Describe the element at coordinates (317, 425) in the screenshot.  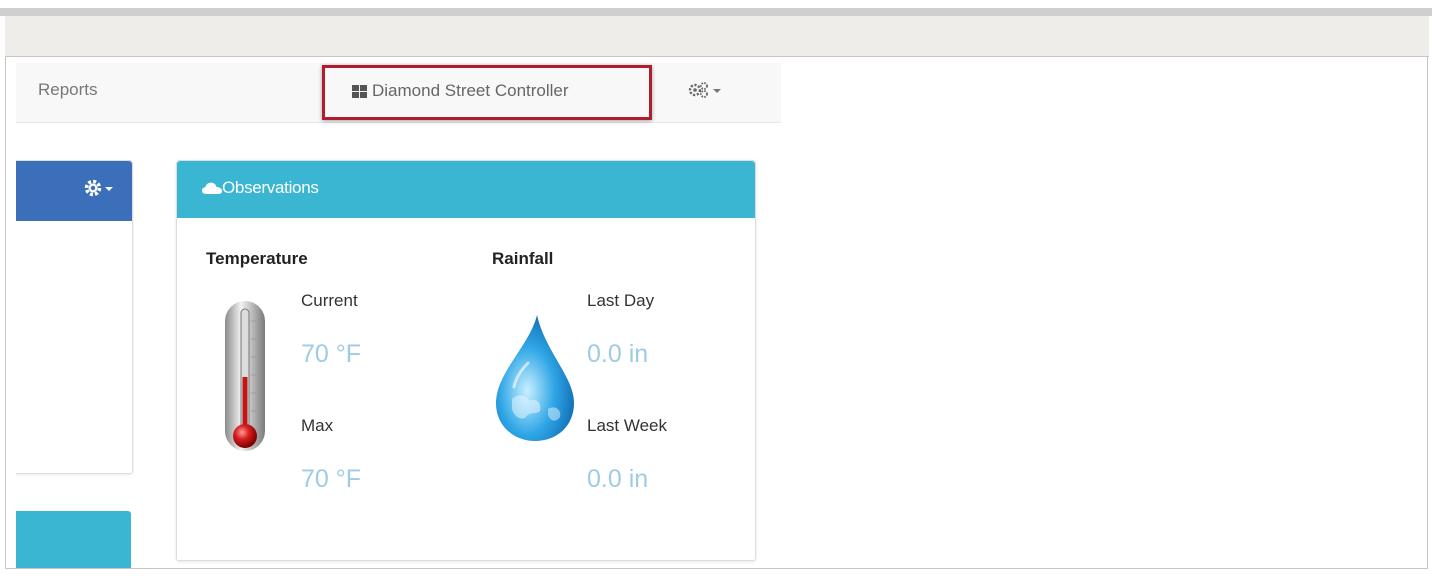
I see `temperature-max-label: Max` at that location.